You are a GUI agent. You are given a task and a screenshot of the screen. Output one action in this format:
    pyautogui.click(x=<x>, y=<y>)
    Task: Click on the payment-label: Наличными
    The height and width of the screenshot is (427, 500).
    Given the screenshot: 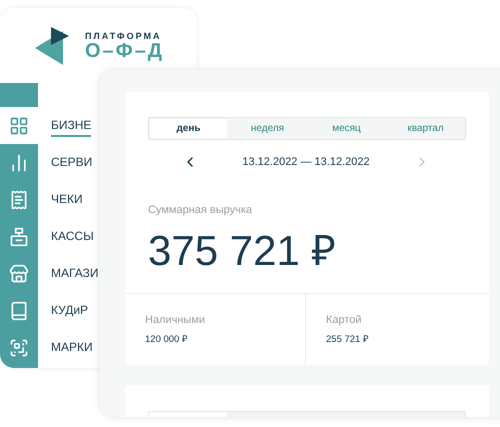 What is the action you would take?
    pyautogui.click(x=175, y=320)
    